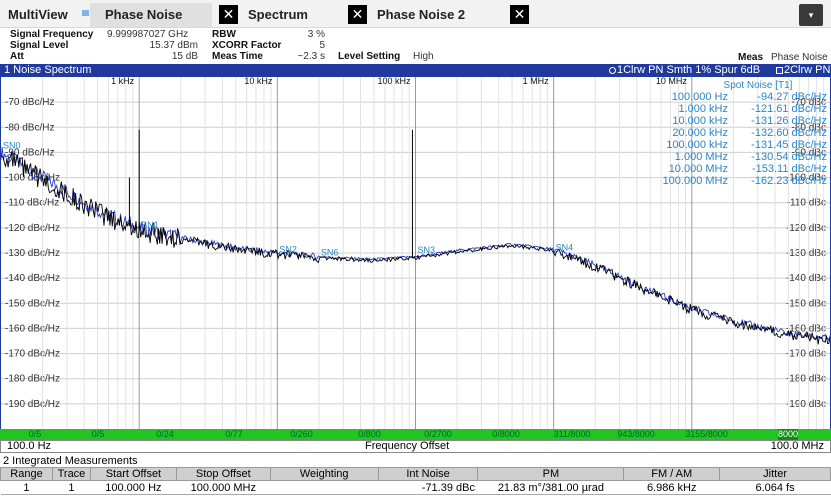 Image resolution: width=831 pixels, height=497 pixels. I want to click on level-setting-value: High, so click(423, 57).